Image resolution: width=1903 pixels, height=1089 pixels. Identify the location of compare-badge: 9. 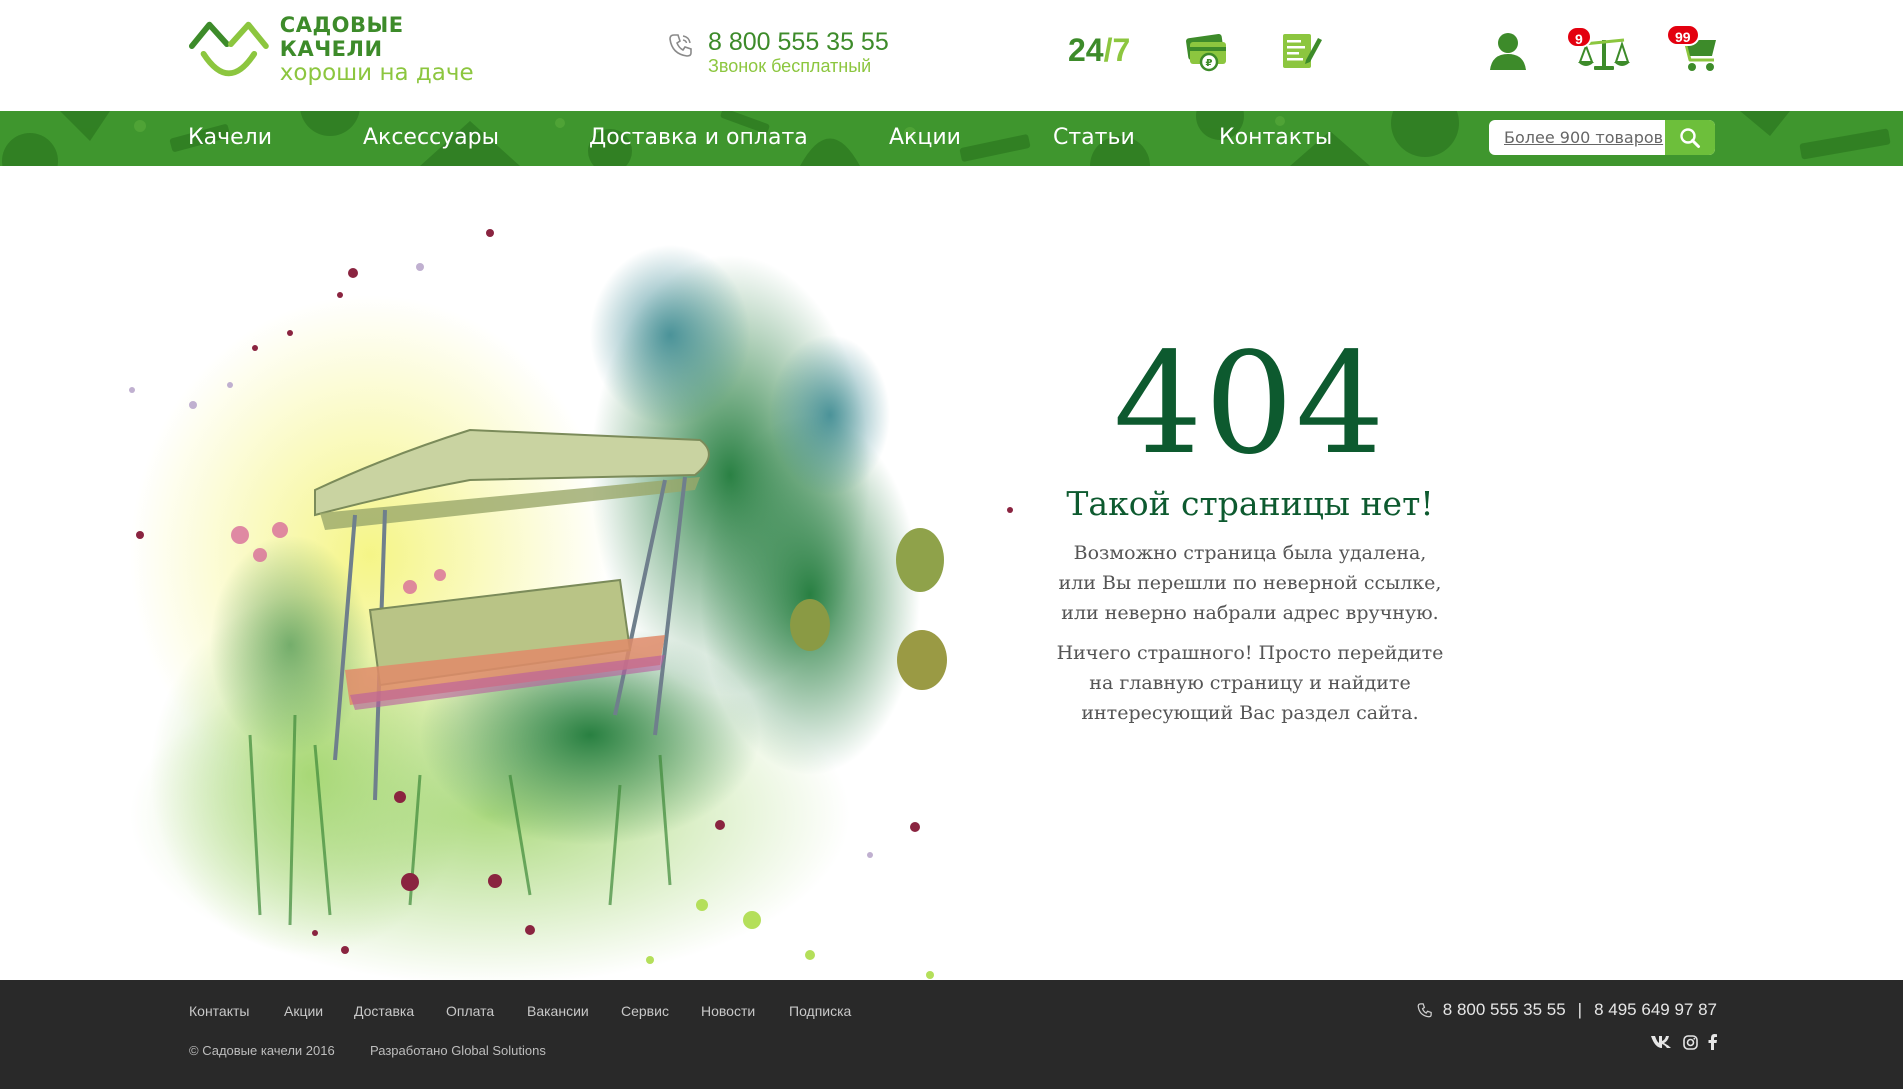
(1579, 37).